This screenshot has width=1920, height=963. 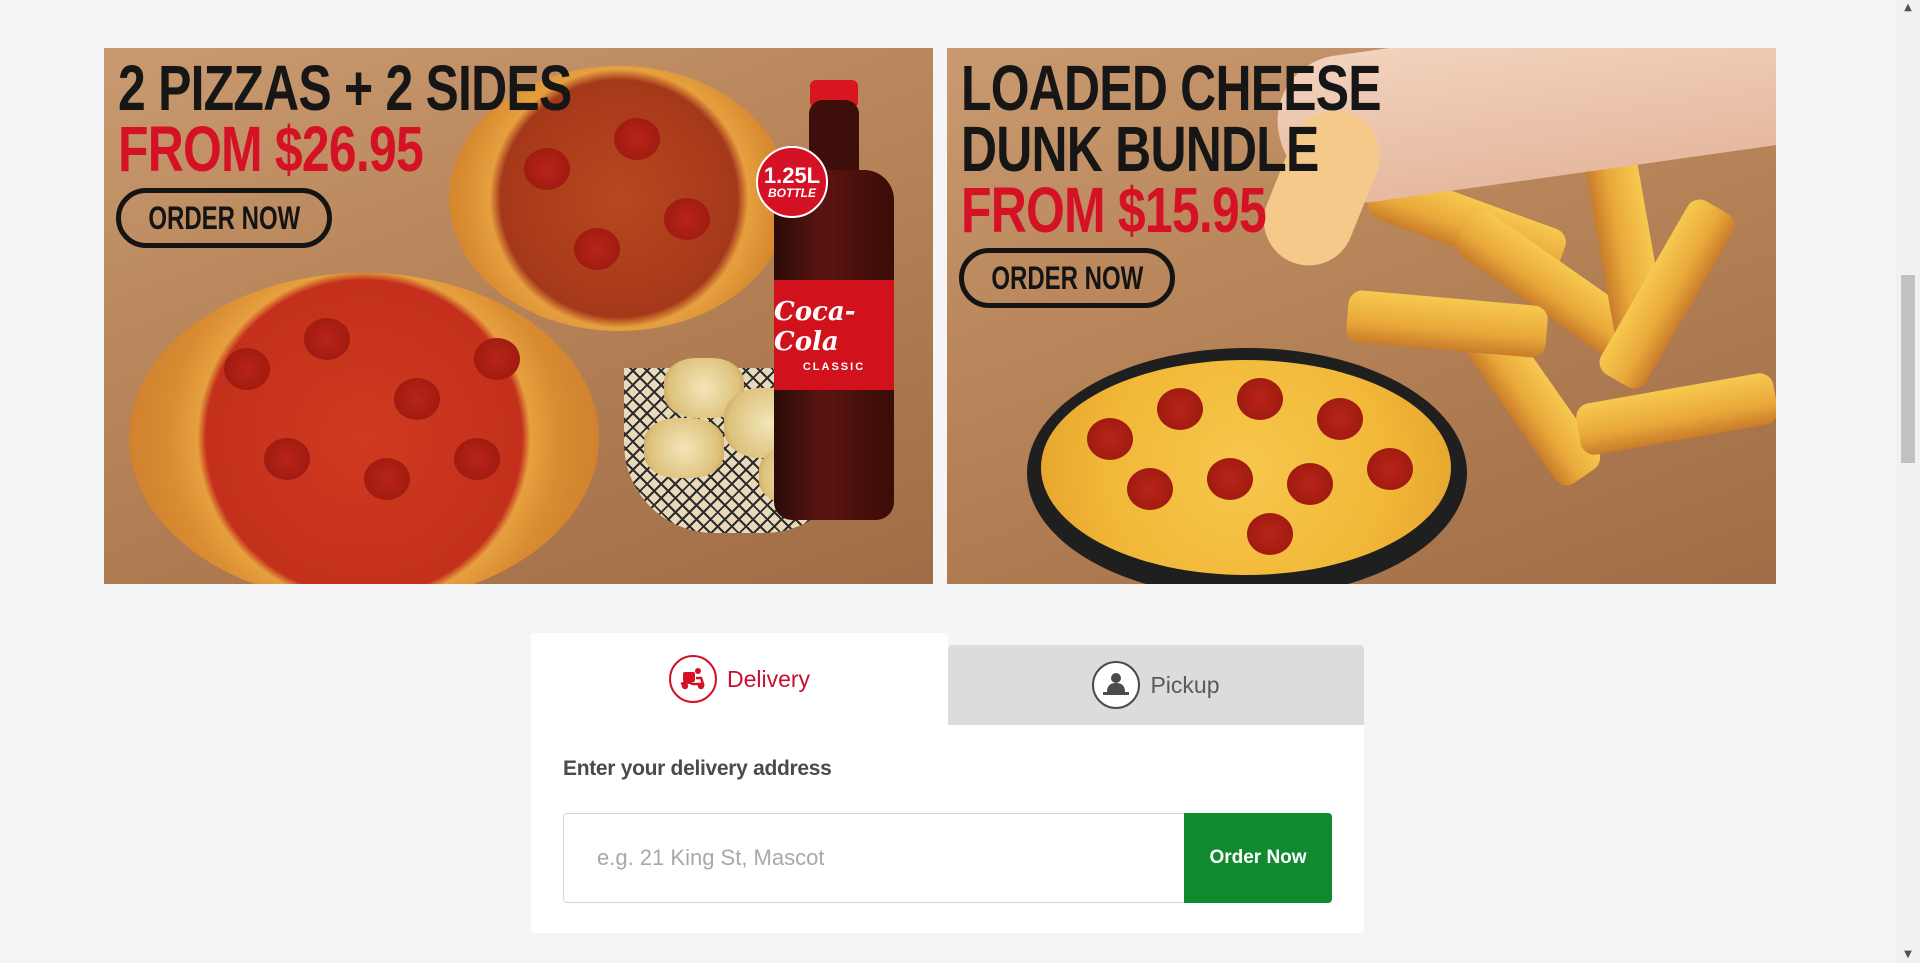 What do you see at coordinates (1171, 88) in the screenshot?
I see `promo-title-line-1: LOADED CHEESE` at bounding box center [1171, 88].